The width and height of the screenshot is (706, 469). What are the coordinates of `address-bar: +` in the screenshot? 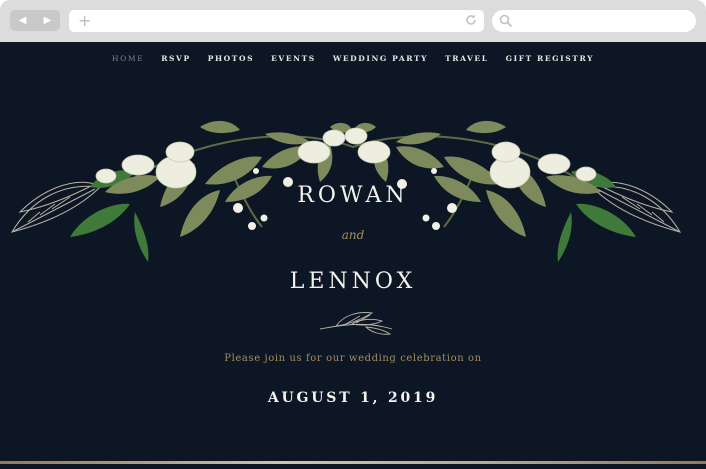 It's located at (276, 21).